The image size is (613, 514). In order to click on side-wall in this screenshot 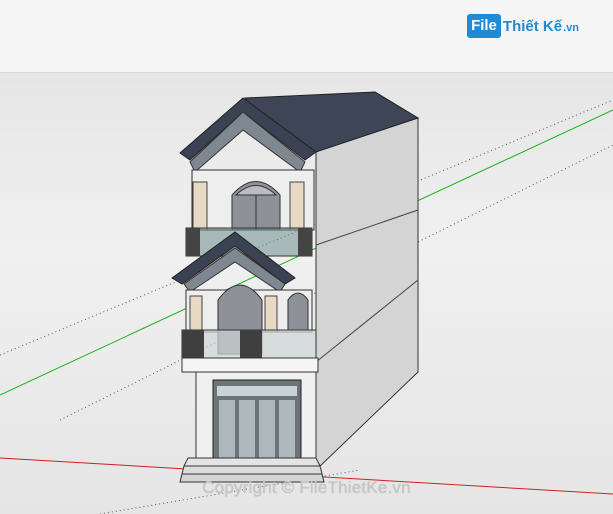, I will do `click(367, 294)`.